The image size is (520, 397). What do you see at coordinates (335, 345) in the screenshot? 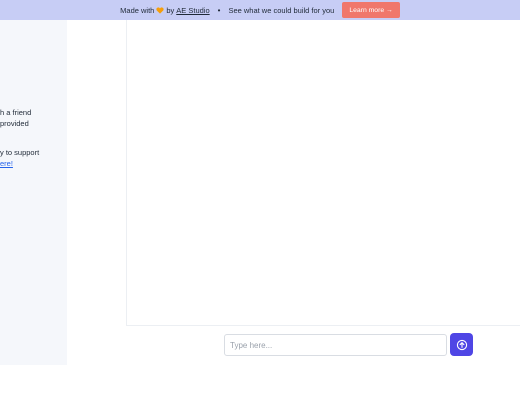
I see `message-input` at bounding box center [335, 345].